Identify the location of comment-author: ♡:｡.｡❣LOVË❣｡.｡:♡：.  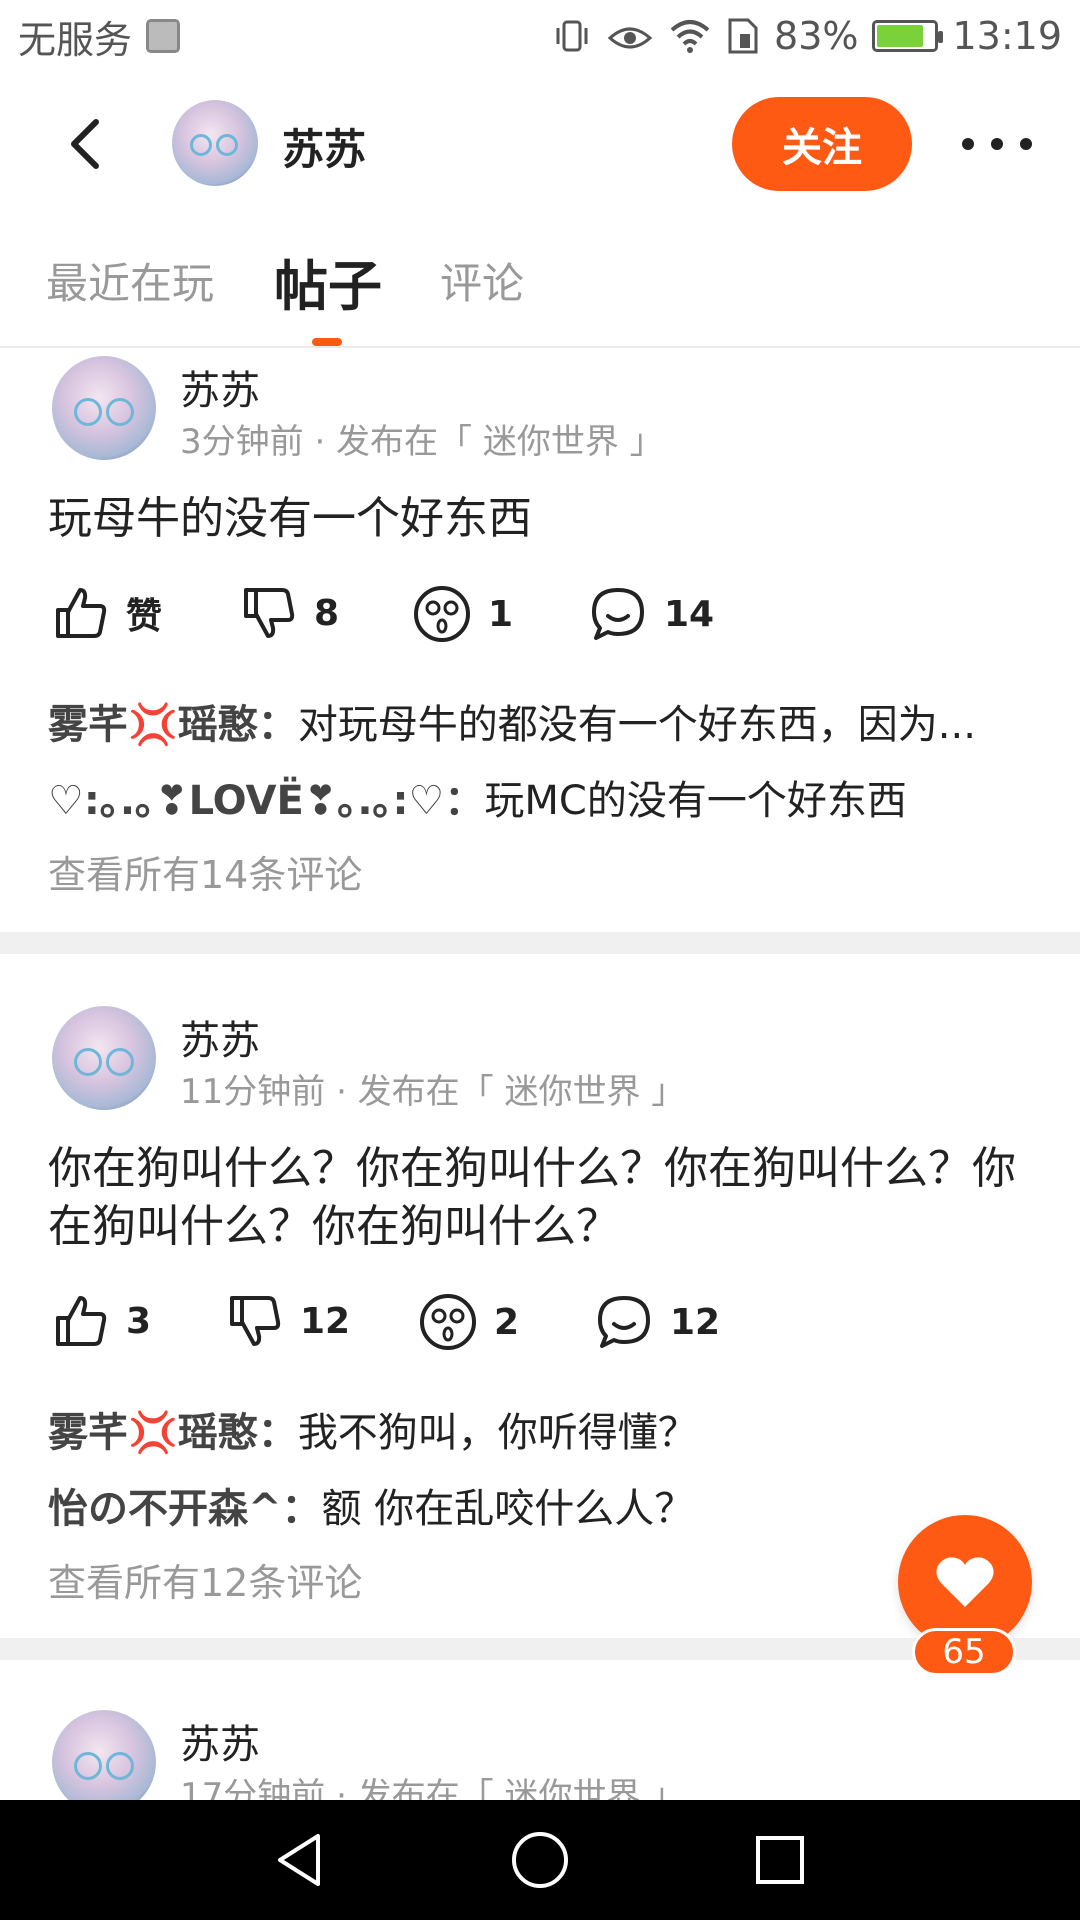
(266, 801).